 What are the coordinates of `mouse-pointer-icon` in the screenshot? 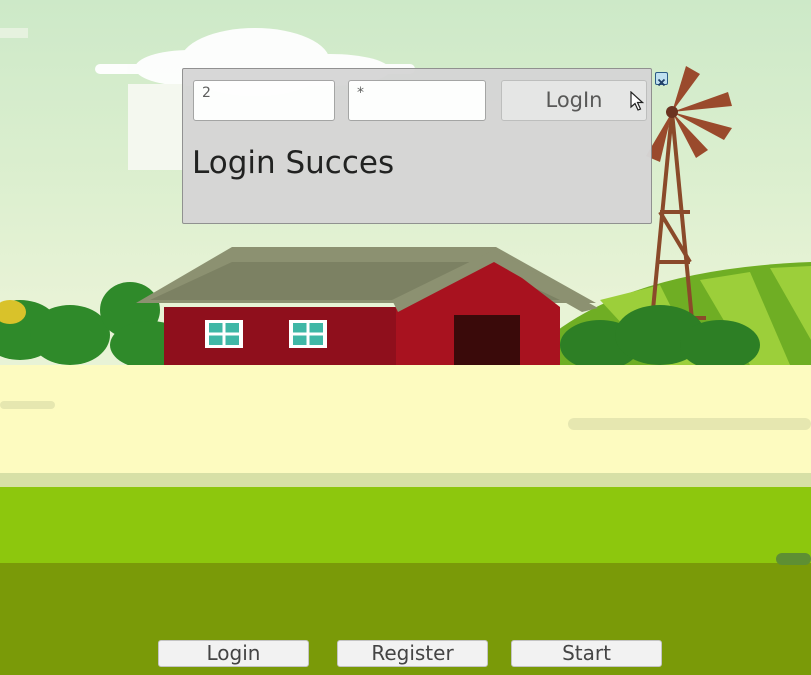 It's located at (637, 101).